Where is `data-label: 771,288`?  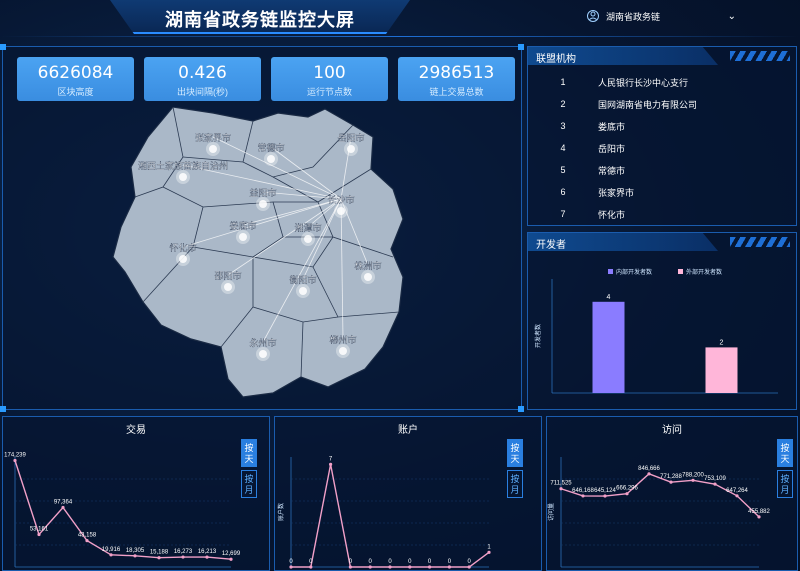 data-label: 771,288 is located at coordinates (671, 477).